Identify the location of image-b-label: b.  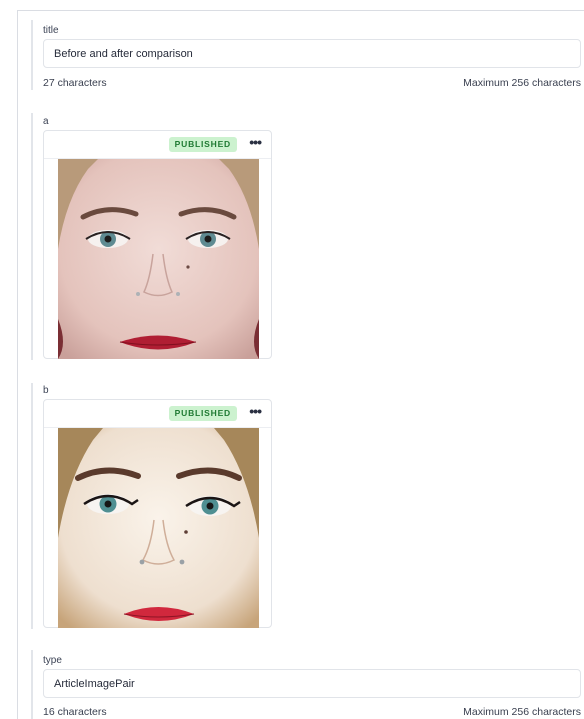
(46, 390).